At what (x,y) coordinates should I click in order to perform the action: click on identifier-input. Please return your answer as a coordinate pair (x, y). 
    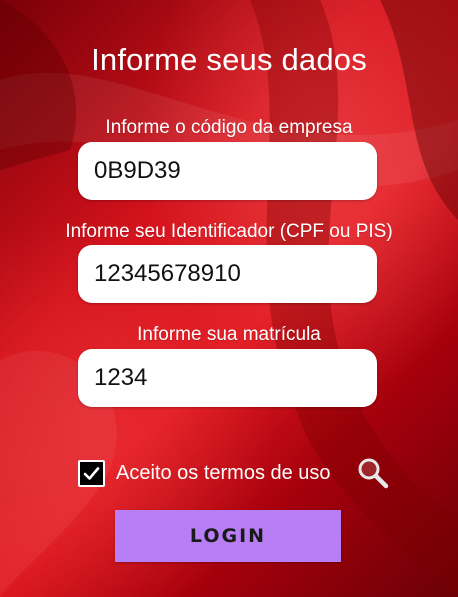
    Looking at the image, I should click on (227, 274).